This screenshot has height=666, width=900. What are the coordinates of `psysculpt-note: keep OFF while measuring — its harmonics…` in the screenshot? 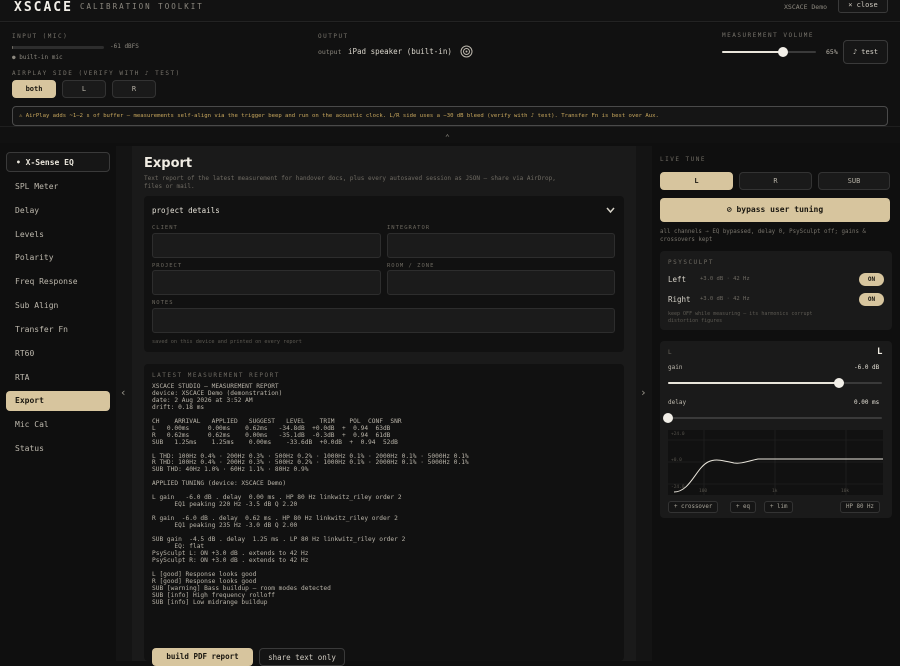 It's located at (740, 317).